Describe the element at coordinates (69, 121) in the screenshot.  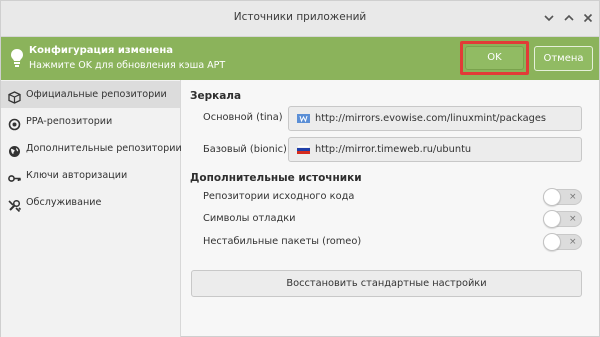
I see `sidebar-item-label: PPA-репозитории` at that location.